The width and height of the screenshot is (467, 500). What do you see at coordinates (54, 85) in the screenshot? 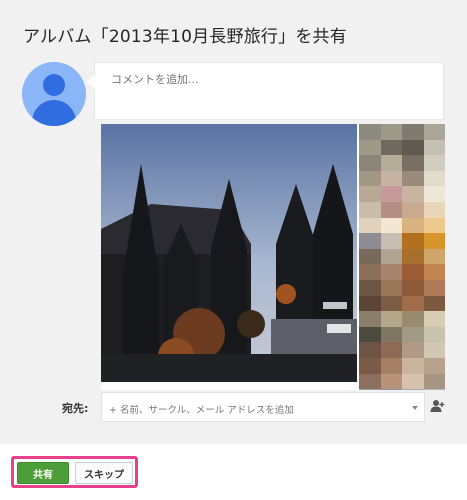
I see `avatar-head` at bounding box center [54, 85].